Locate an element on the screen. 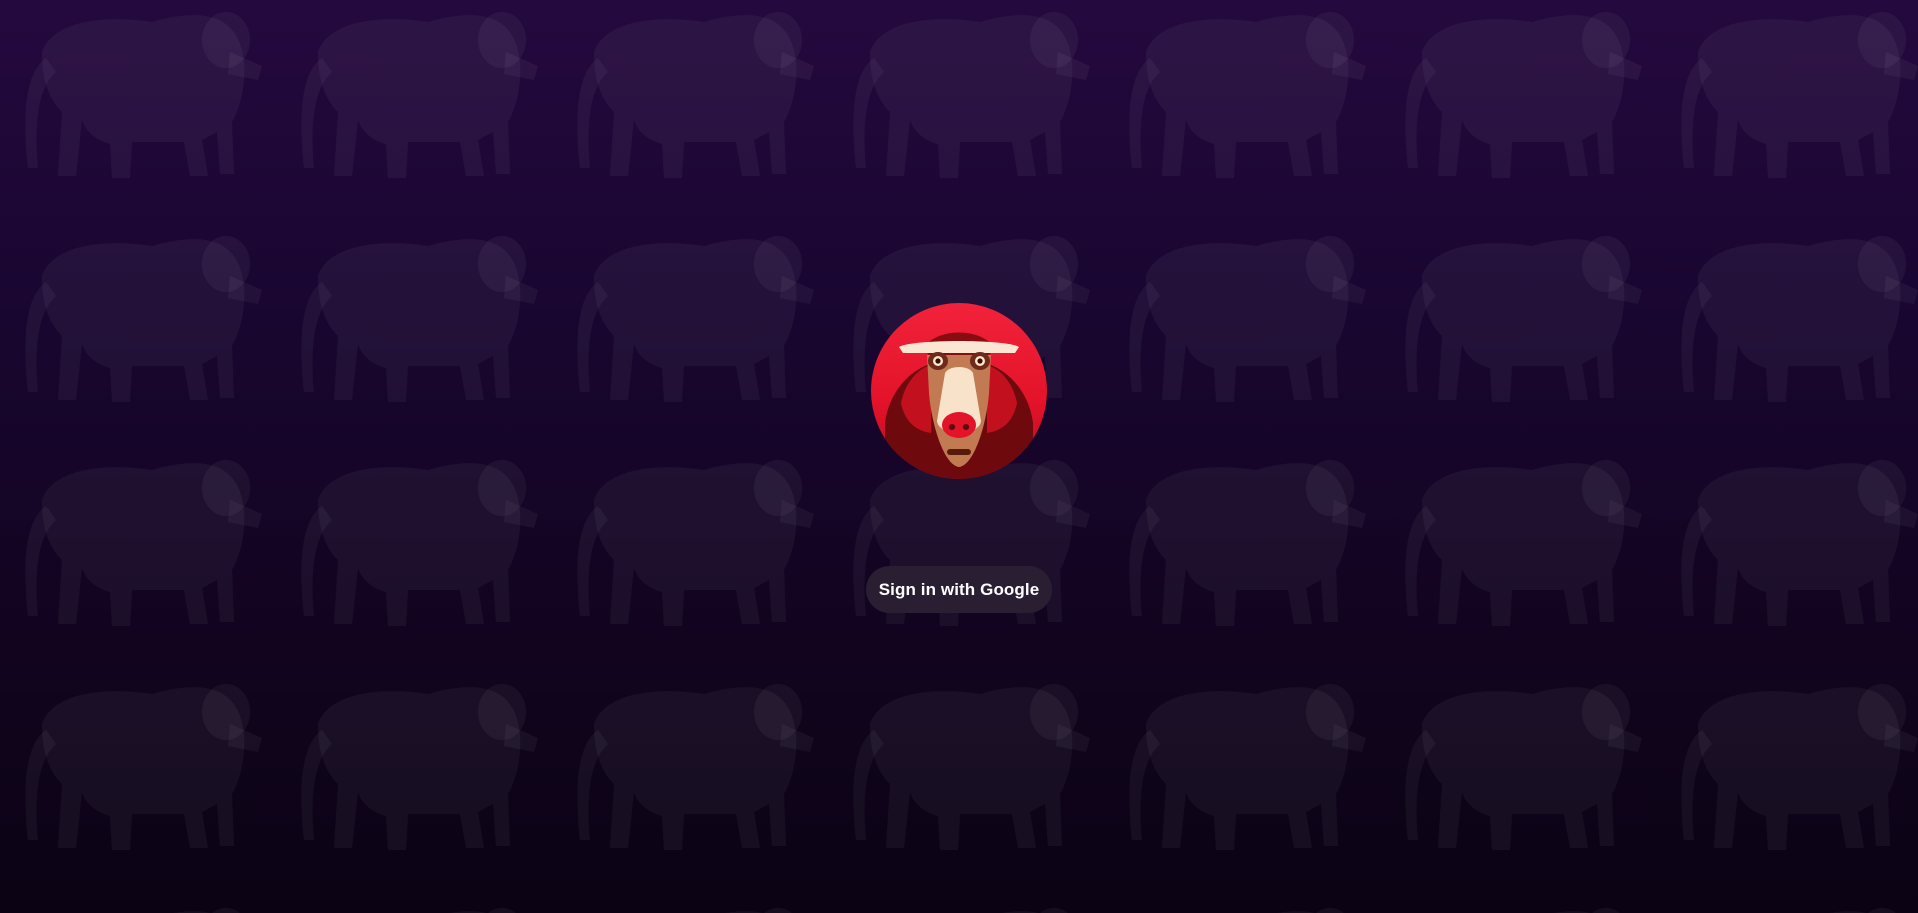 This screenshot has height=913, width=1918. sign-in-with-google-button: Sign in with Google is located at coordinates (959, 589).